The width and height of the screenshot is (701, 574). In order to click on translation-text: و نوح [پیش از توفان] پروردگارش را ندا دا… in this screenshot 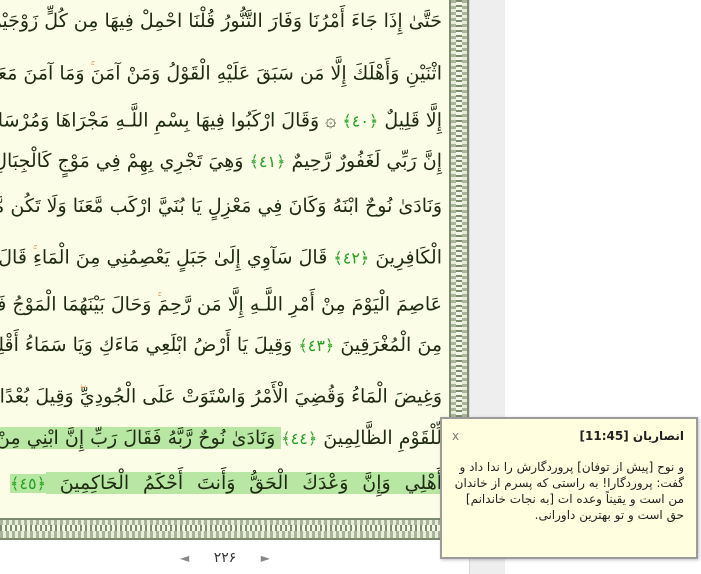, I will do `click(569, 491)`.